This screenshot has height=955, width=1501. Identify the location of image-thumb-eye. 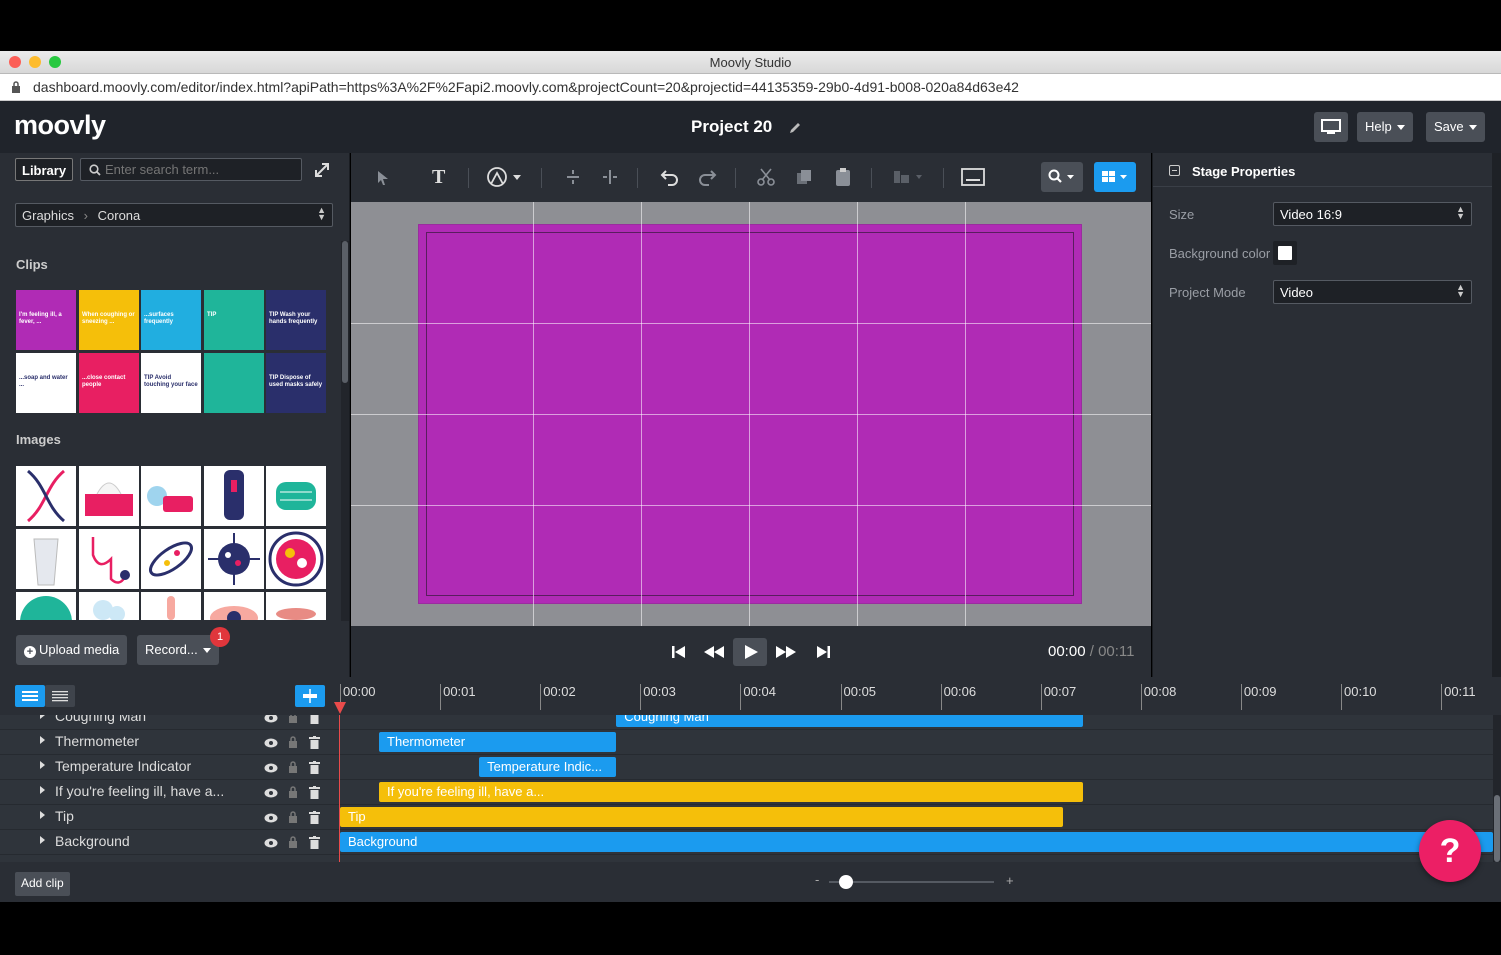
(234, 606).